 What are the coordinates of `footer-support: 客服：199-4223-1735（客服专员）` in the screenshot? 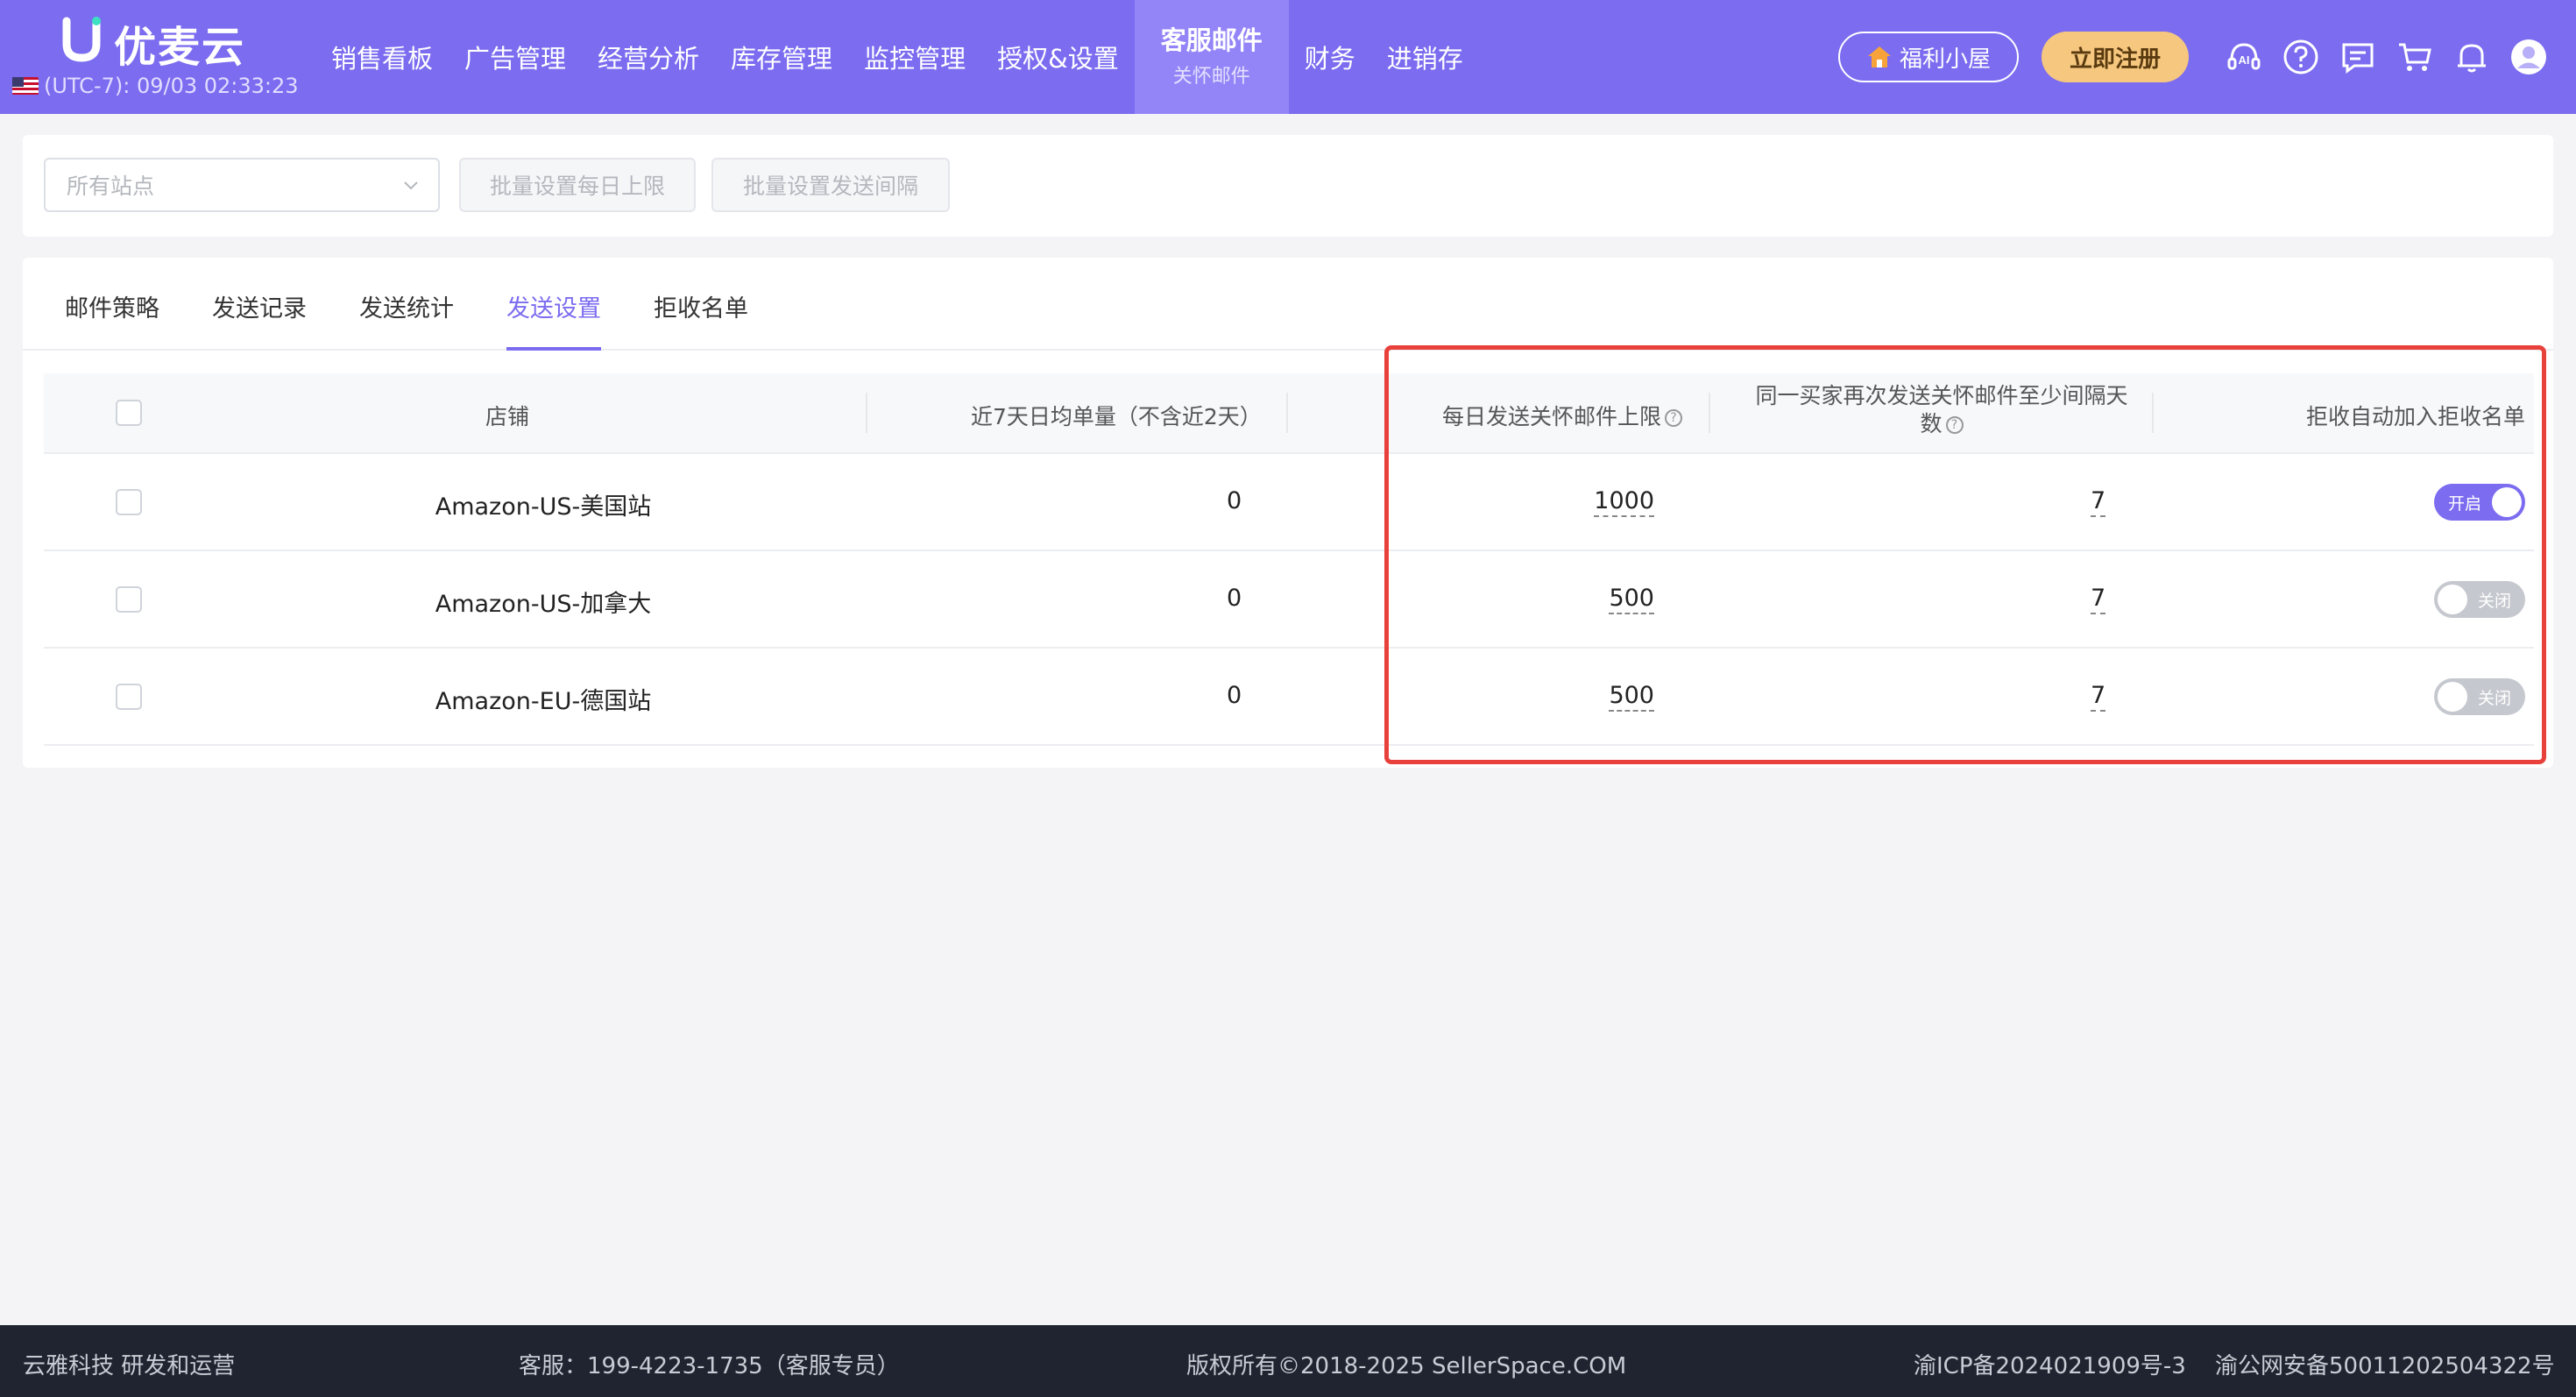 It's located at (709, 1366).